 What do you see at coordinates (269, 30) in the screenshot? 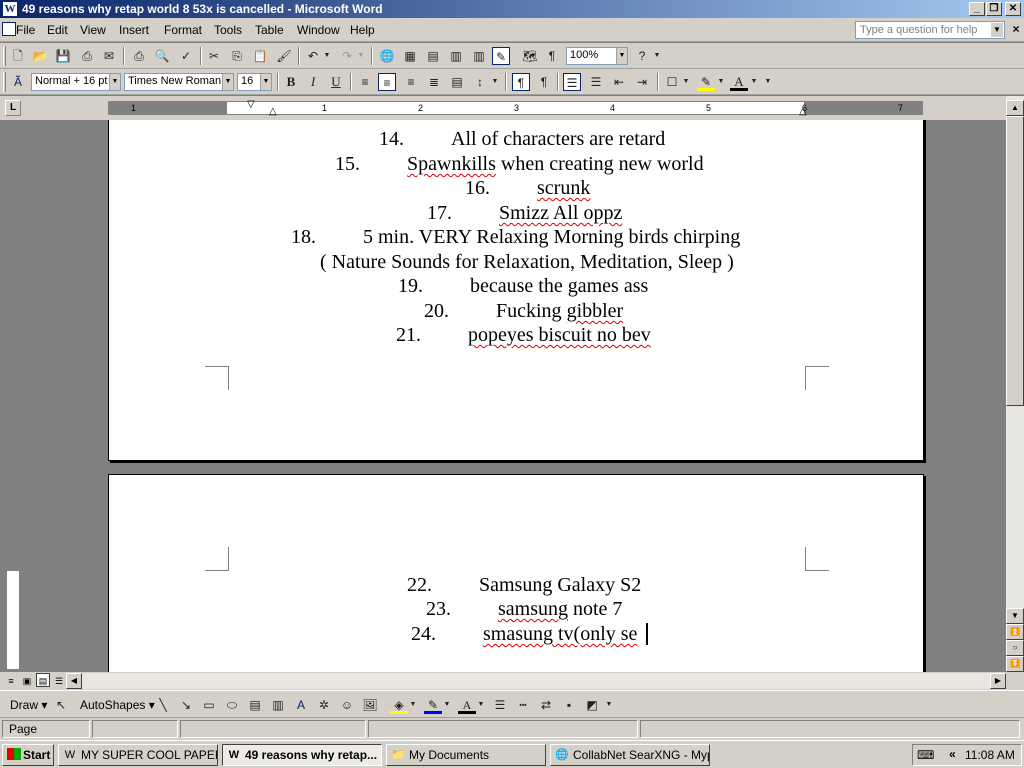
I see `menu-table: Table` at bounding box center [269, 30].